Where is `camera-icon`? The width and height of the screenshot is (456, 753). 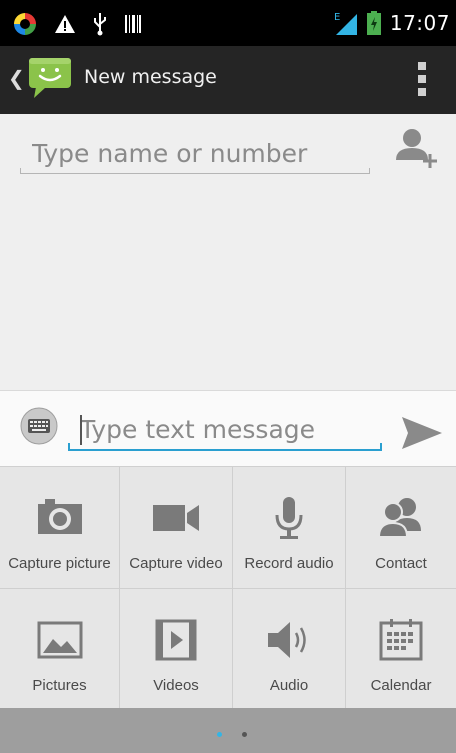 camera-icon is located at coordinates (59, 516).